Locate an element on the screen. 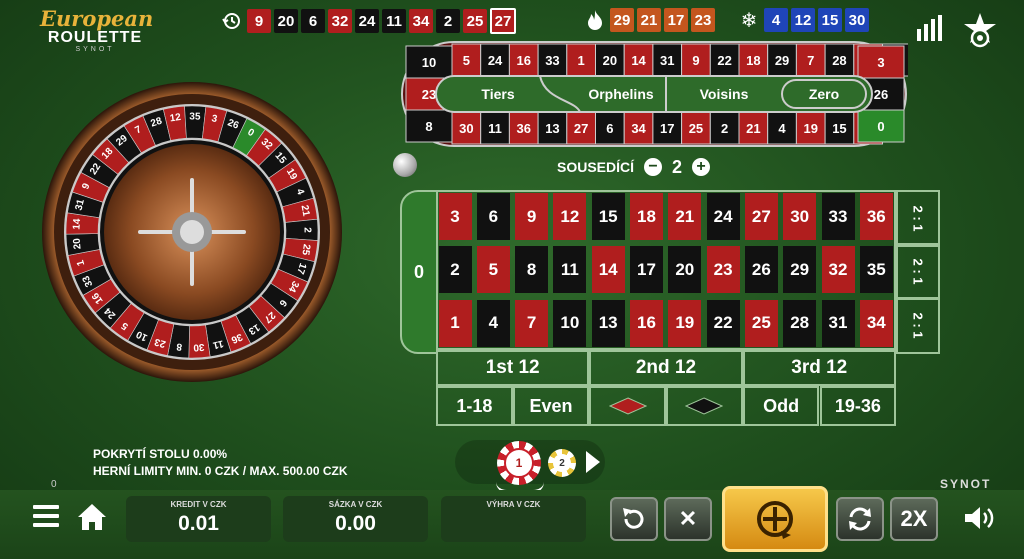 The height and width of the screenshot is (559, 1024). bet-number: 33 is located at coordinates (838, 216).